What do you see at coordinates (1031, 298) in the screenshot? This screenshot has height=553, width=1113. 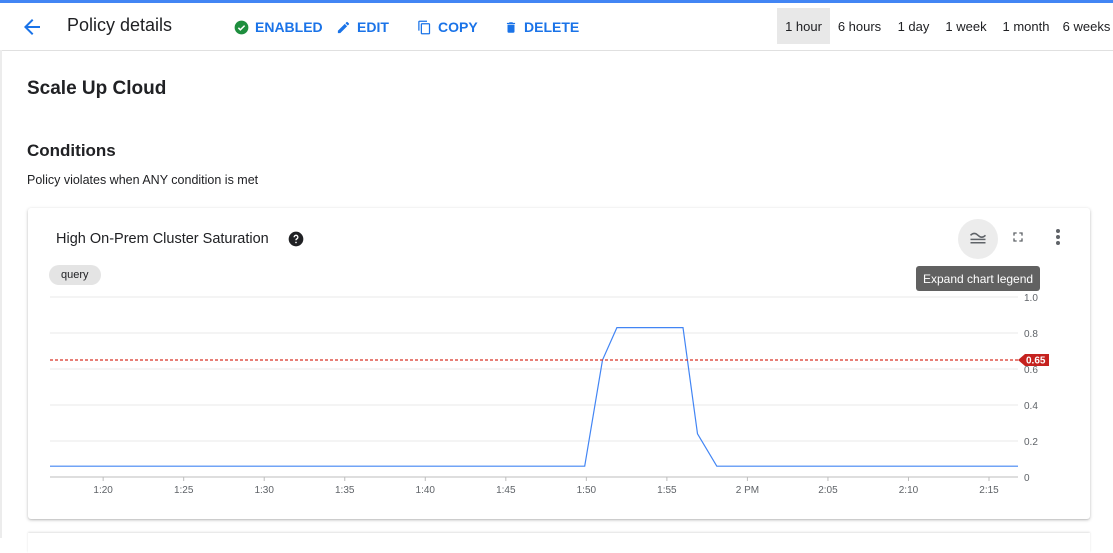 I see `y-tick-label: 1.0` at bounding box center [1031, 298].